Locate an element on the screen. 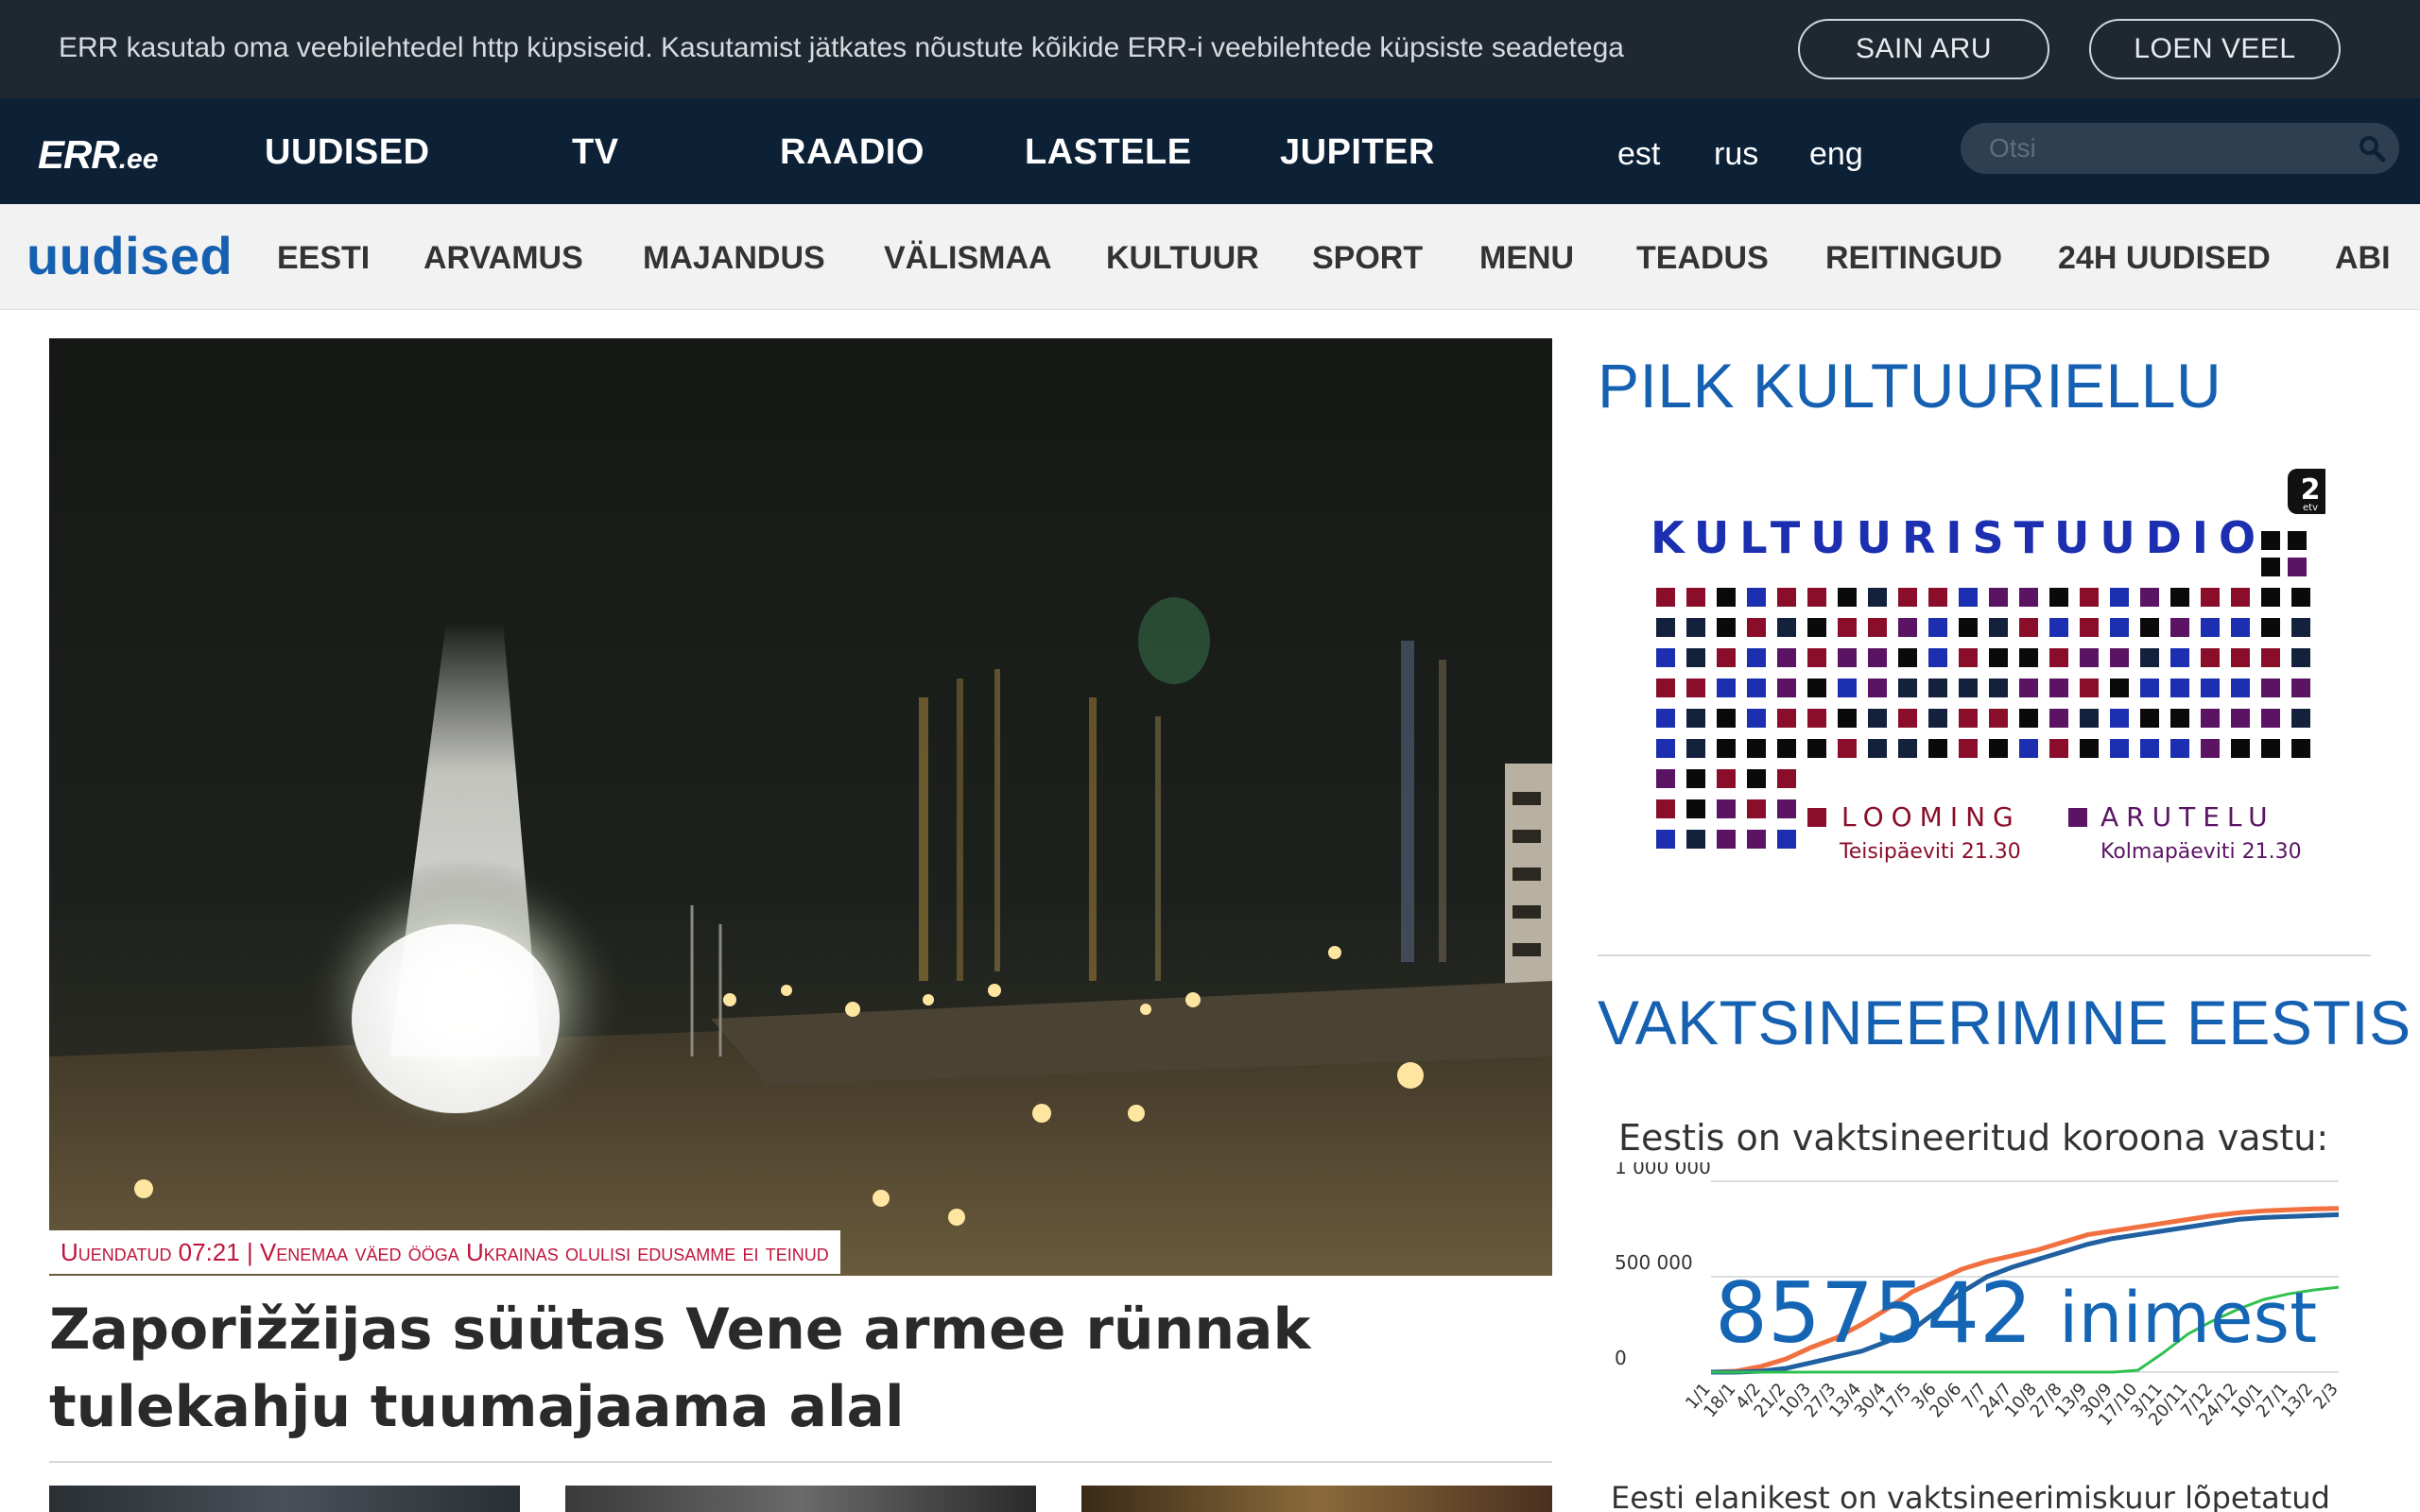  section-item-reitingud: REITINGUD is located at coordinates (1914, 258).